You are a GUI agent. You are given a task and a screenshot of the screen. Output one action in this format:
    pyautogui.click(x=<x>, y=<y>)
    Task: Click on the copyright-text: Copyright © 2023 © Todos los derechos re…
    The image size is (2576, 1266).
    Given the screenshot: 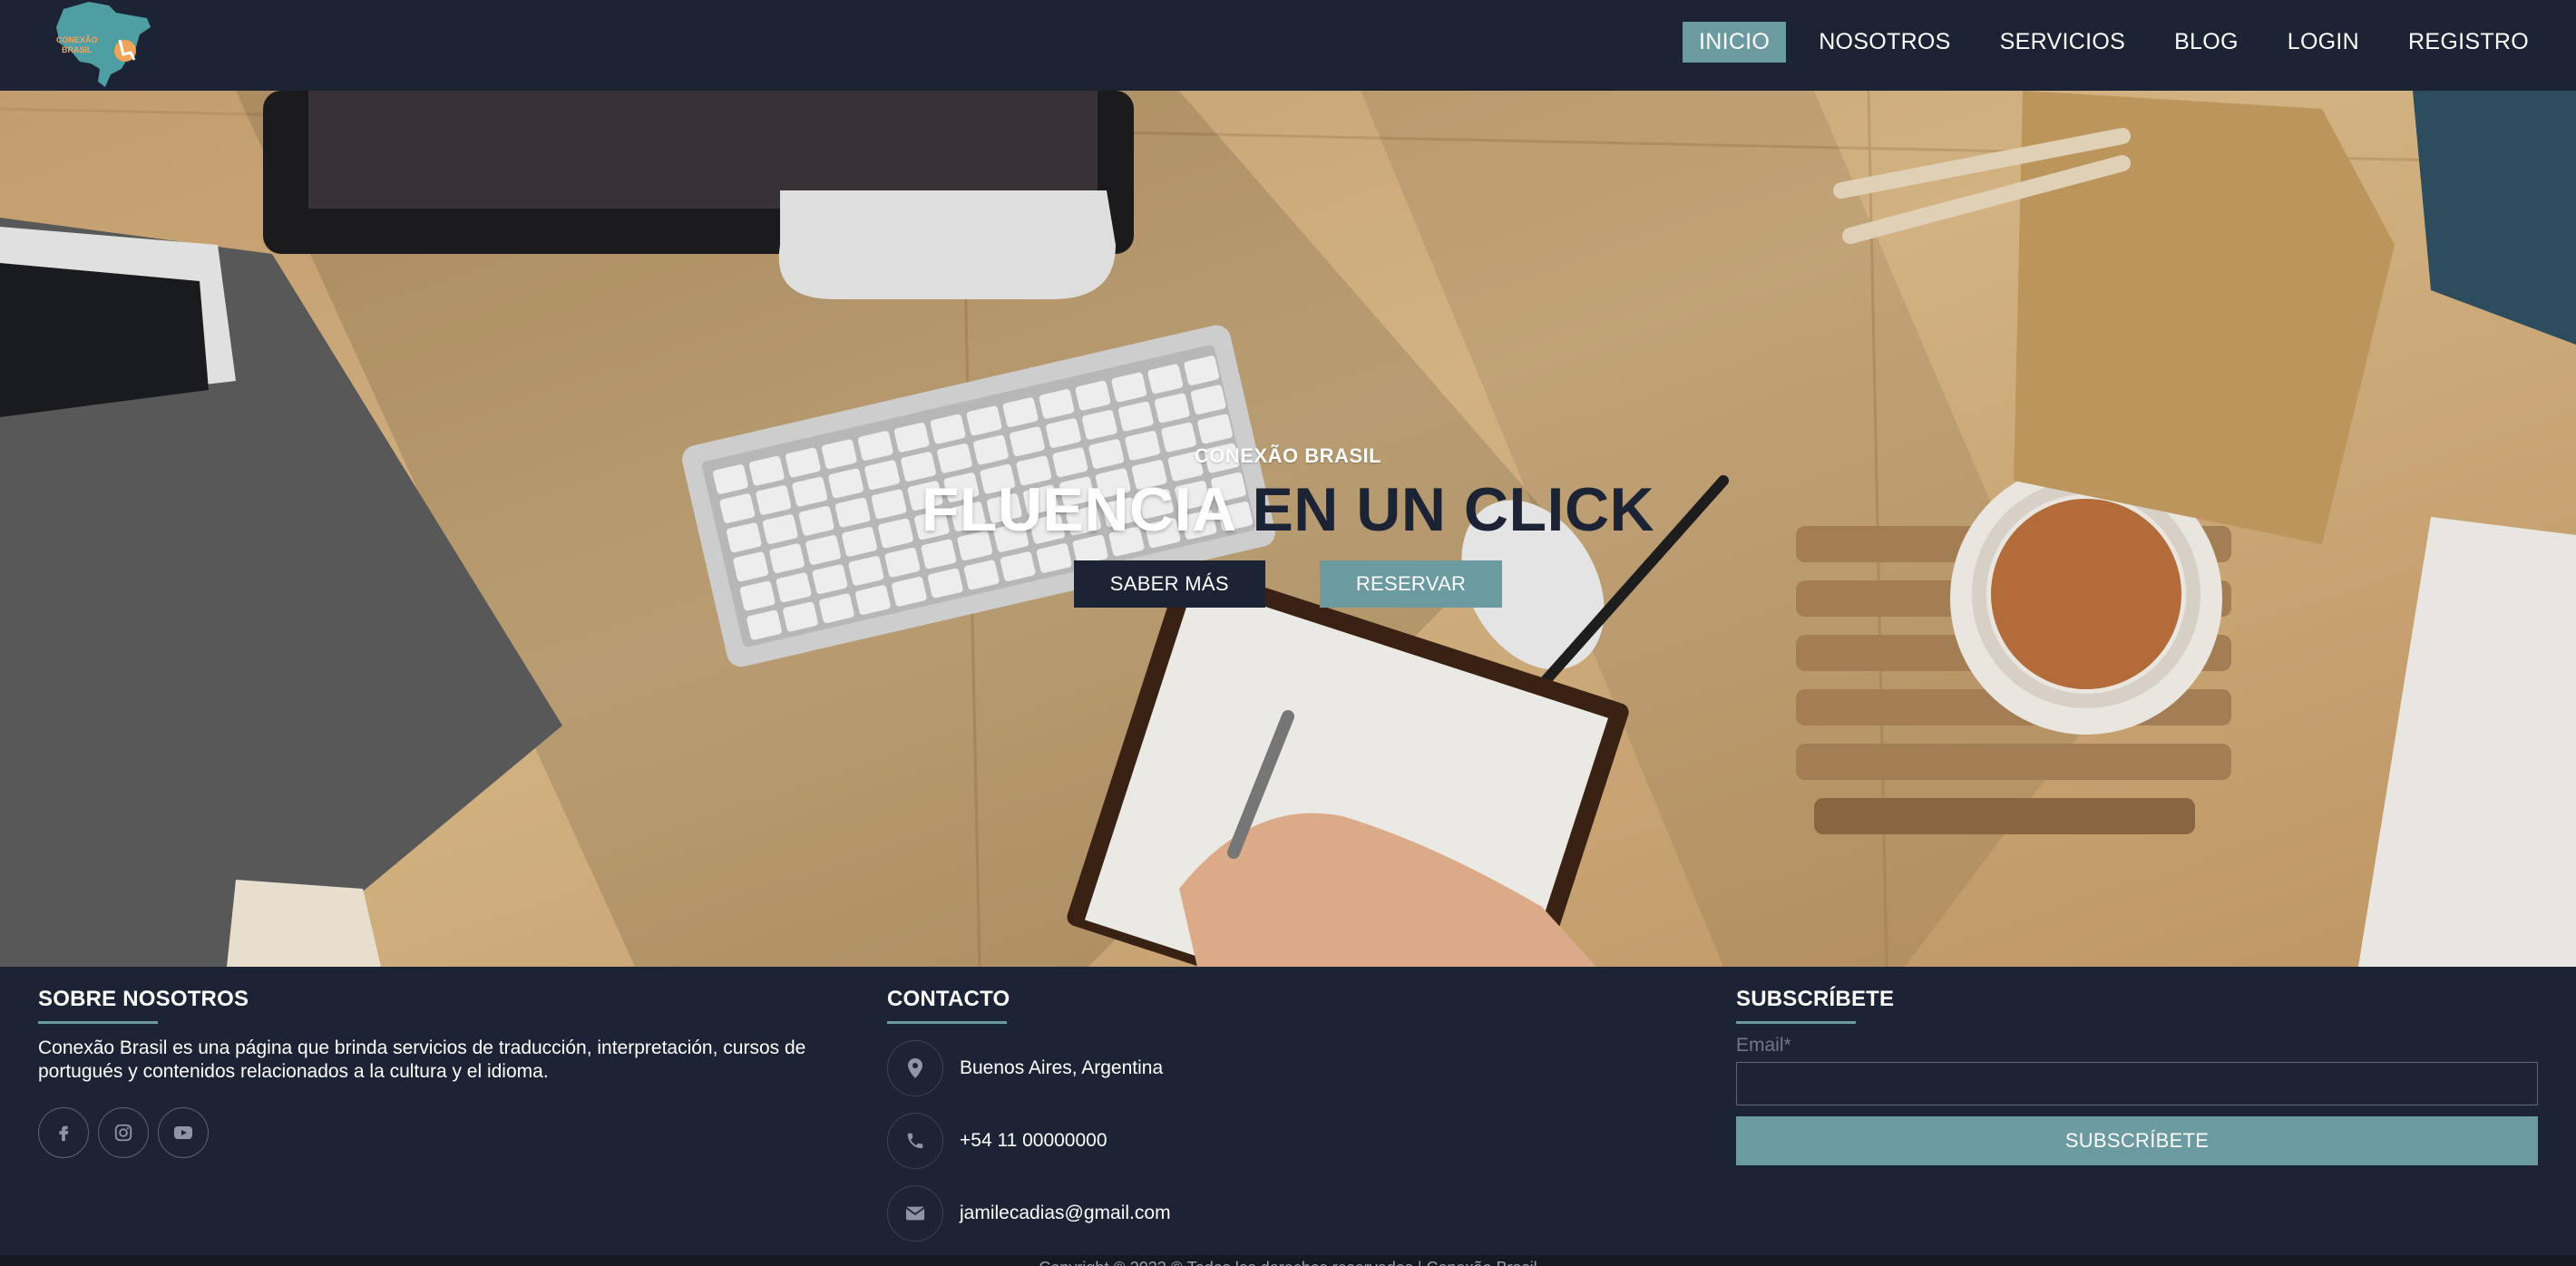 What is the action you would take?
    pyautogui.click(x=1288, y=1262)
    